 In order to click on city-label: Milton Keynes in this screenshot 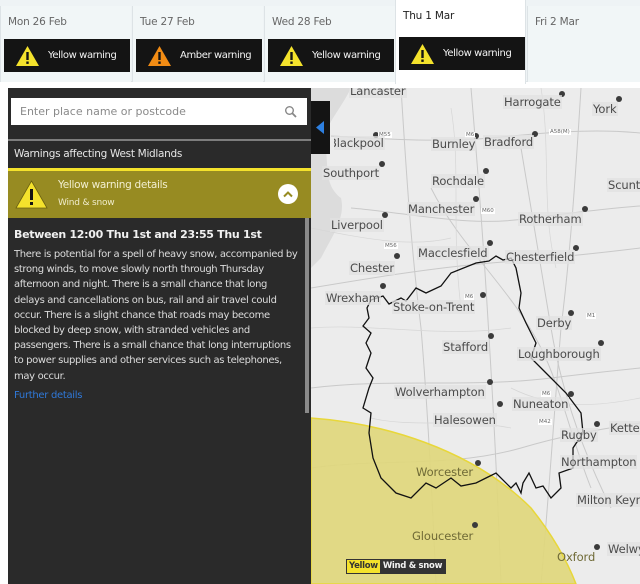, I will do `click(608, 500)`.